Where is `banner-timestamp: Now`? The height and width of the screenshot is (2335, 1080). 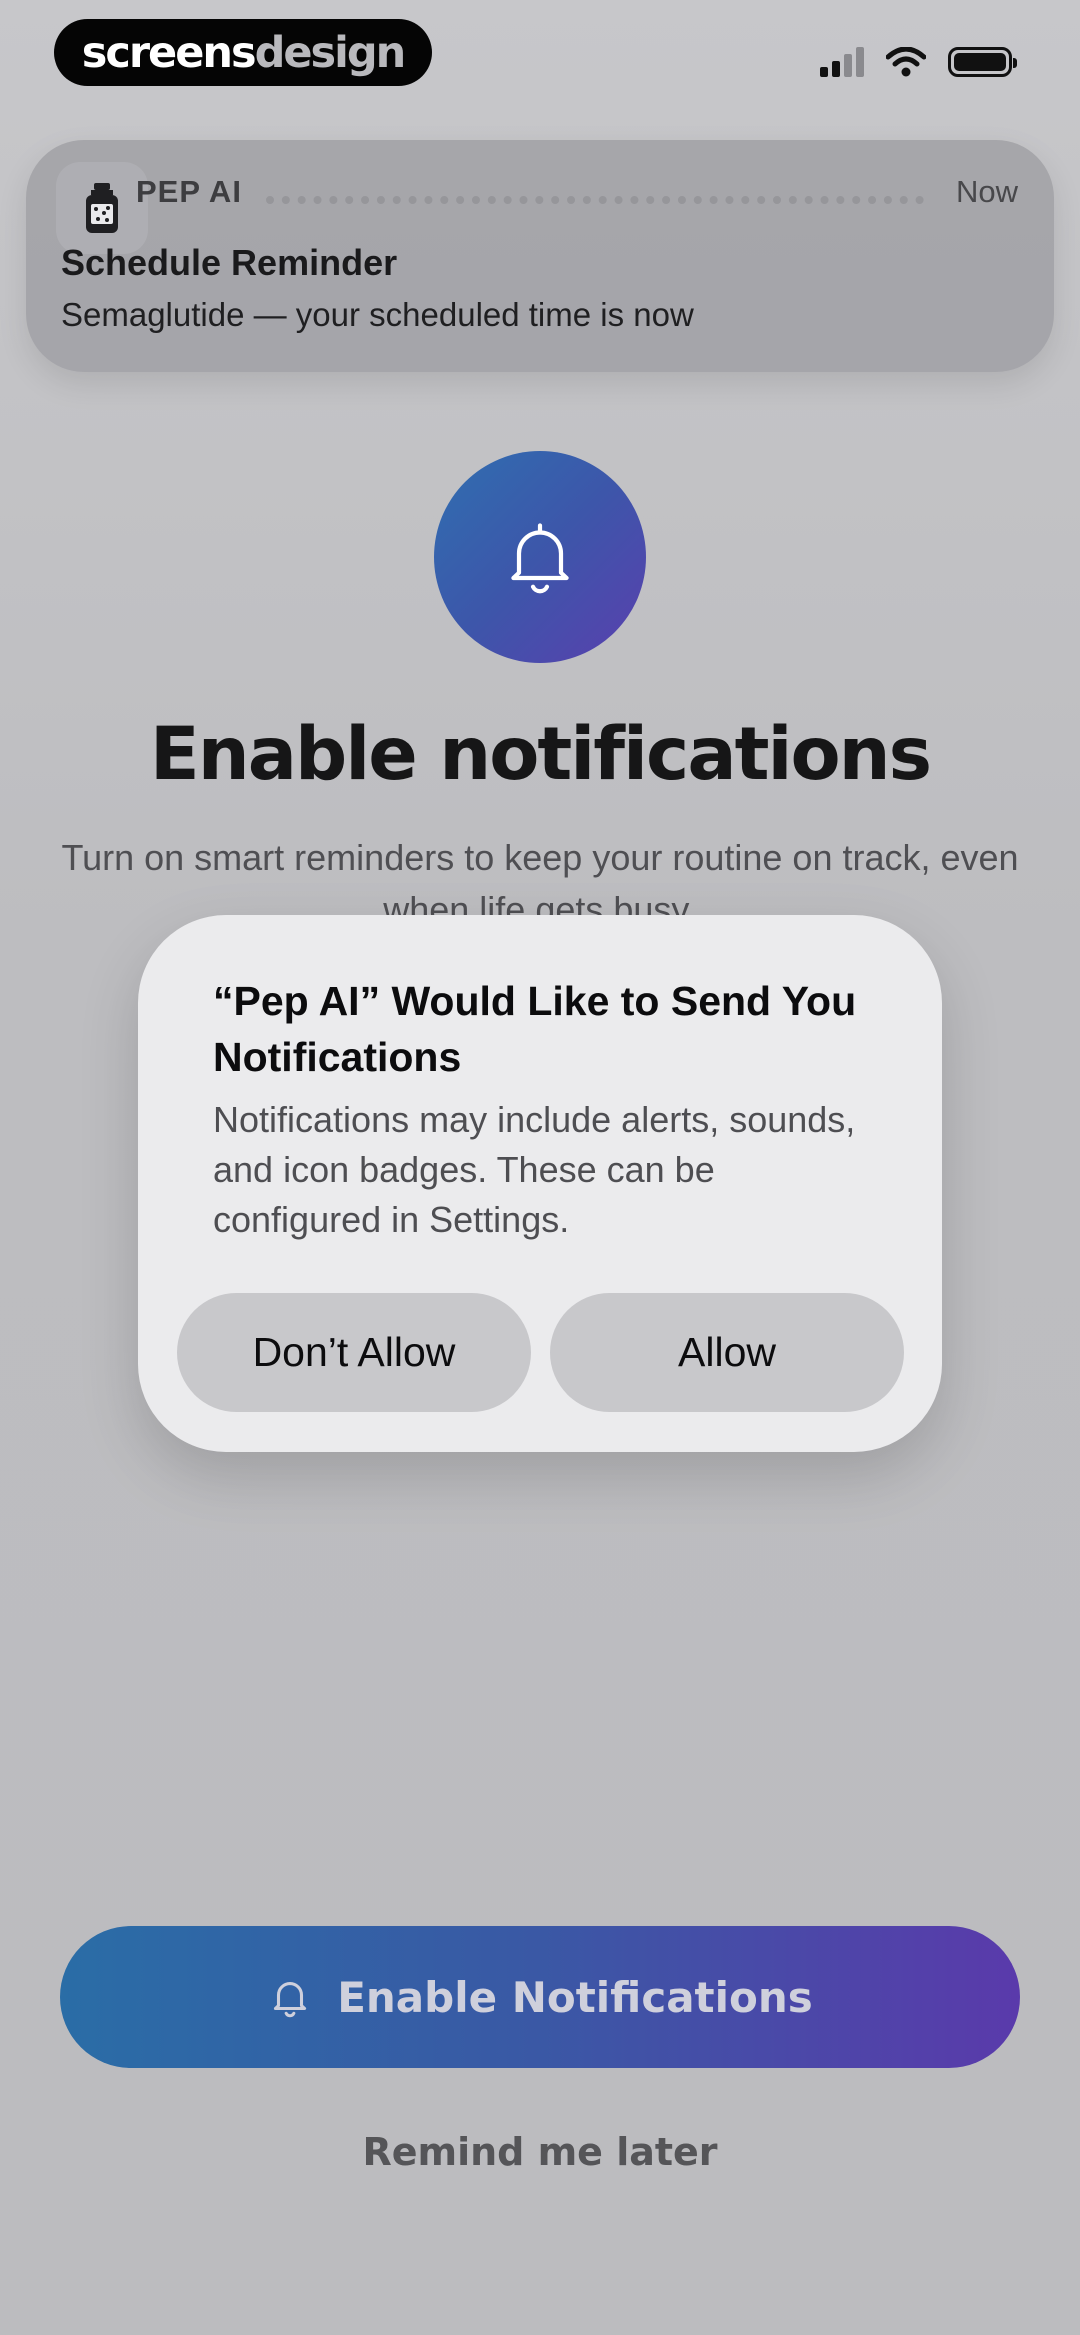 banner-timestamp: Now is located at coordinates (986, 191).